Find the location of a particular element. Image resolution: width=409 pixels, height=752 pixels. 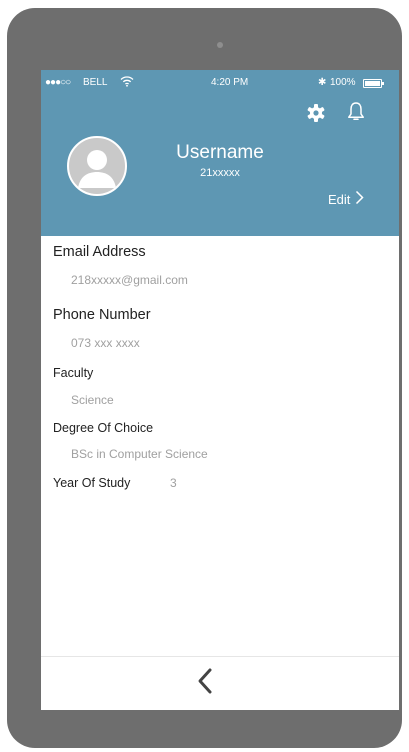

degree-label: Degree Of Choice is located at coordinates (103, 428).